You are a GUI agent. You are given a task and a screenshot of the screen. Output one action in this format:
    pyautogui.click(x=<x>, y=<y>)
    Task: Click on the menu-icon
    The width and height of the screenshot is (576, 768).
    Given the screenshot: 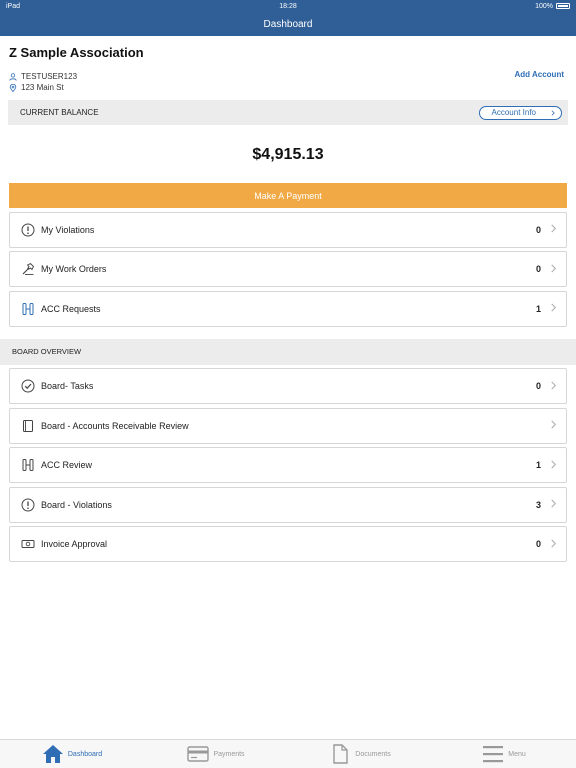 What is the action you would take?
    pyautogui.click(x=493, y=754)
    